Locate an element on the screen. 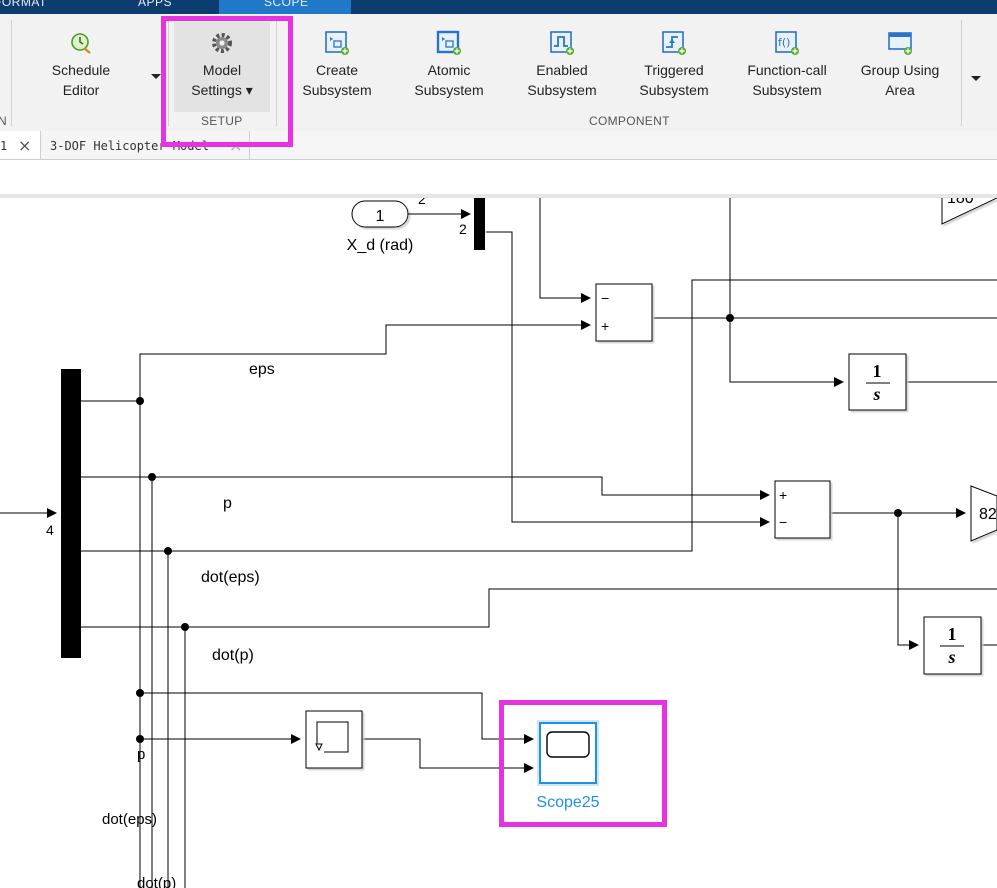 The width and height of the screenshot is (997, 888). atomic-subsystem-icon is located at coordinates (448, 42).